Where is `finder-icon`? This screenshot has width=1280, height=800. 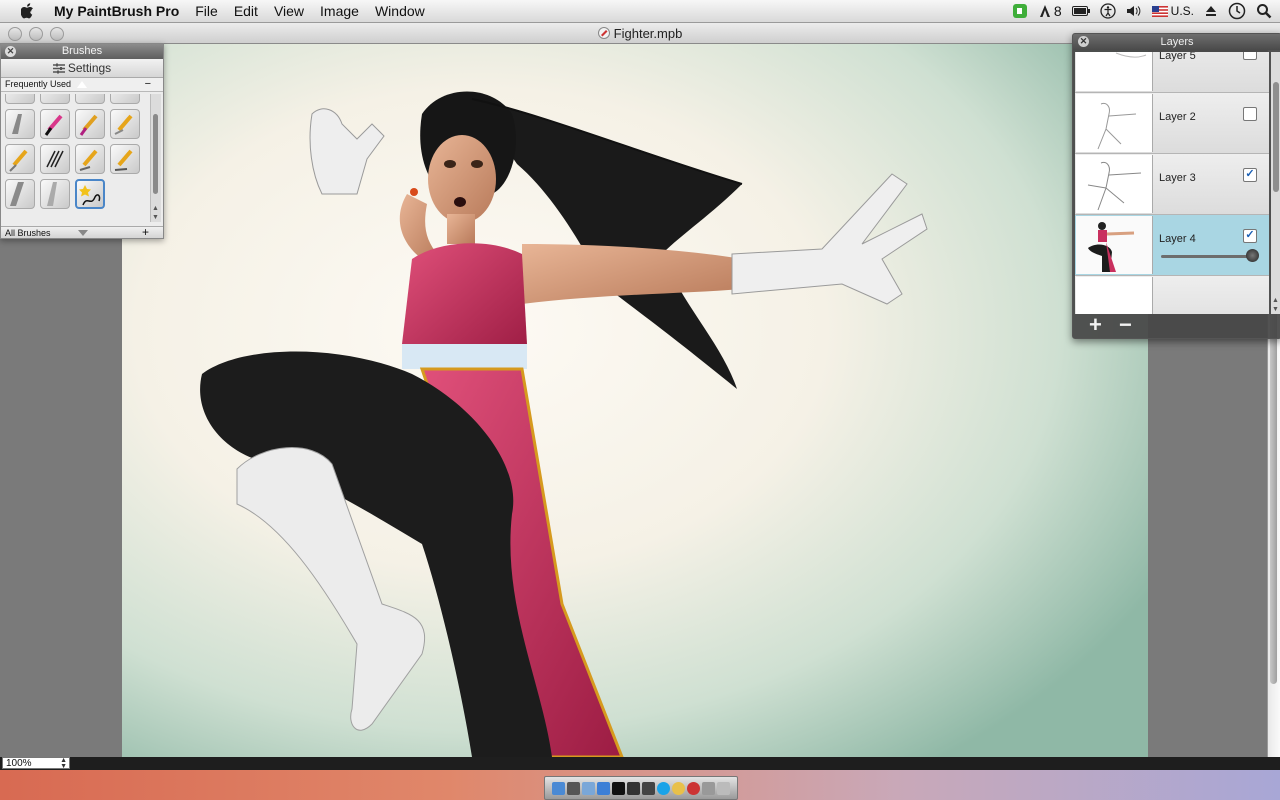 finder-icon is located at coordinates (558, 788).